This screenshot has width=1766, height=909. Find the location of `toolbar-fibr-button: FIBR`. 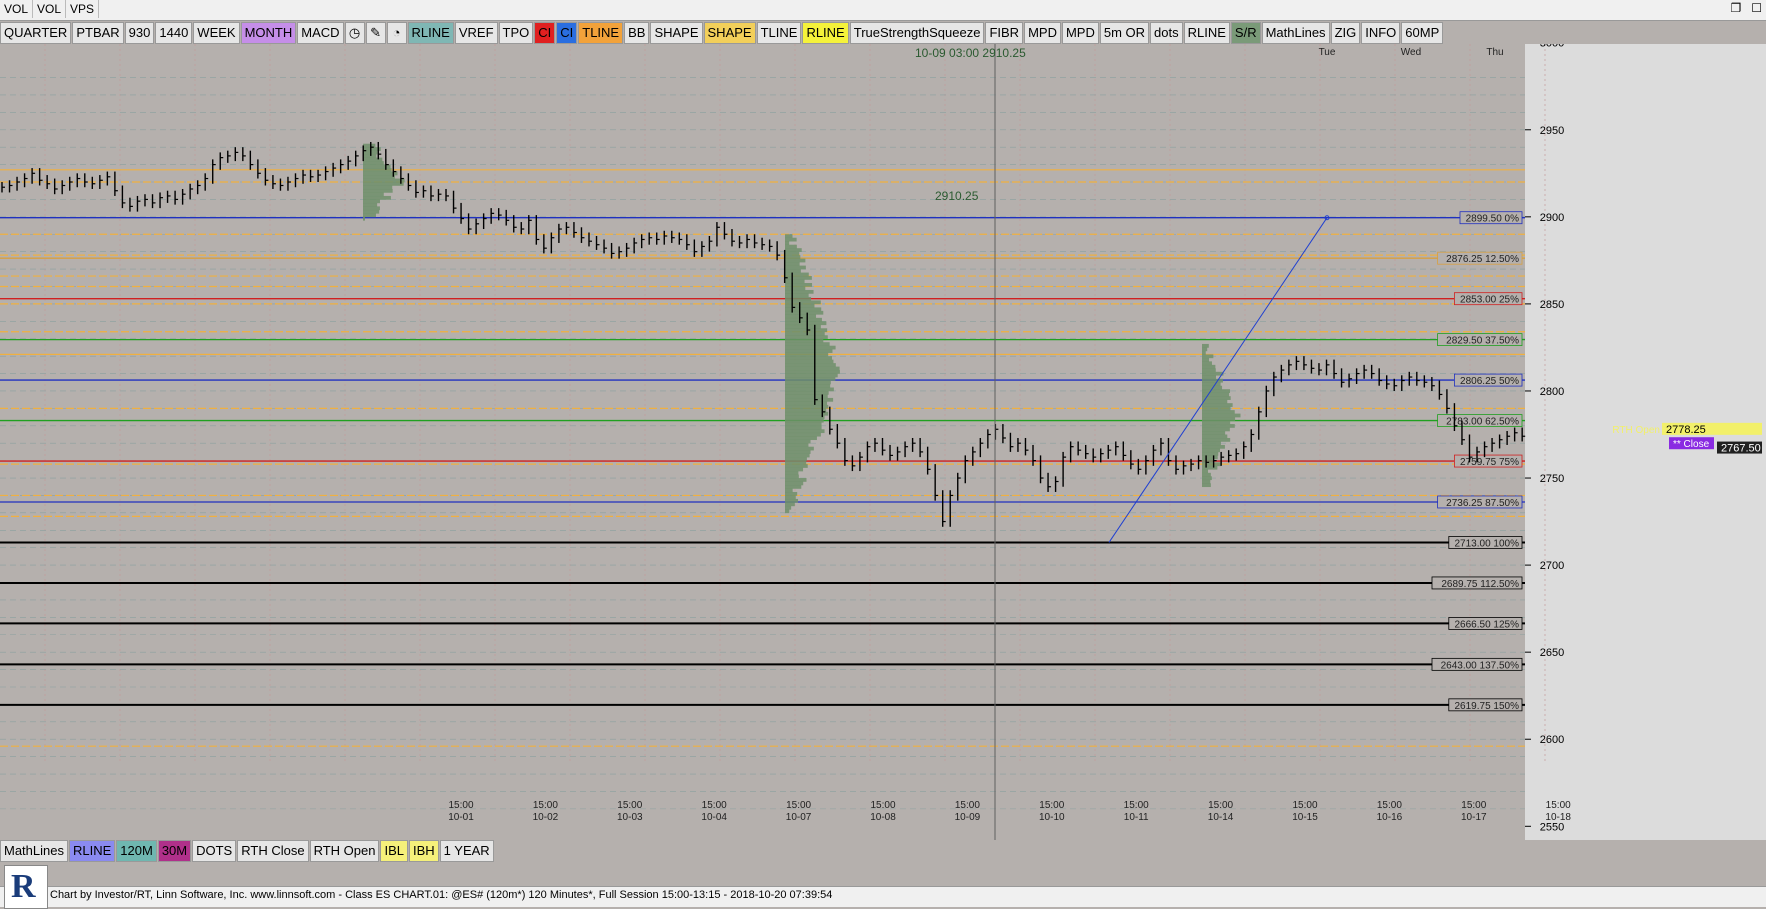

toolbar-fibr-button: FIBR is located at coordinates (1004, 33).